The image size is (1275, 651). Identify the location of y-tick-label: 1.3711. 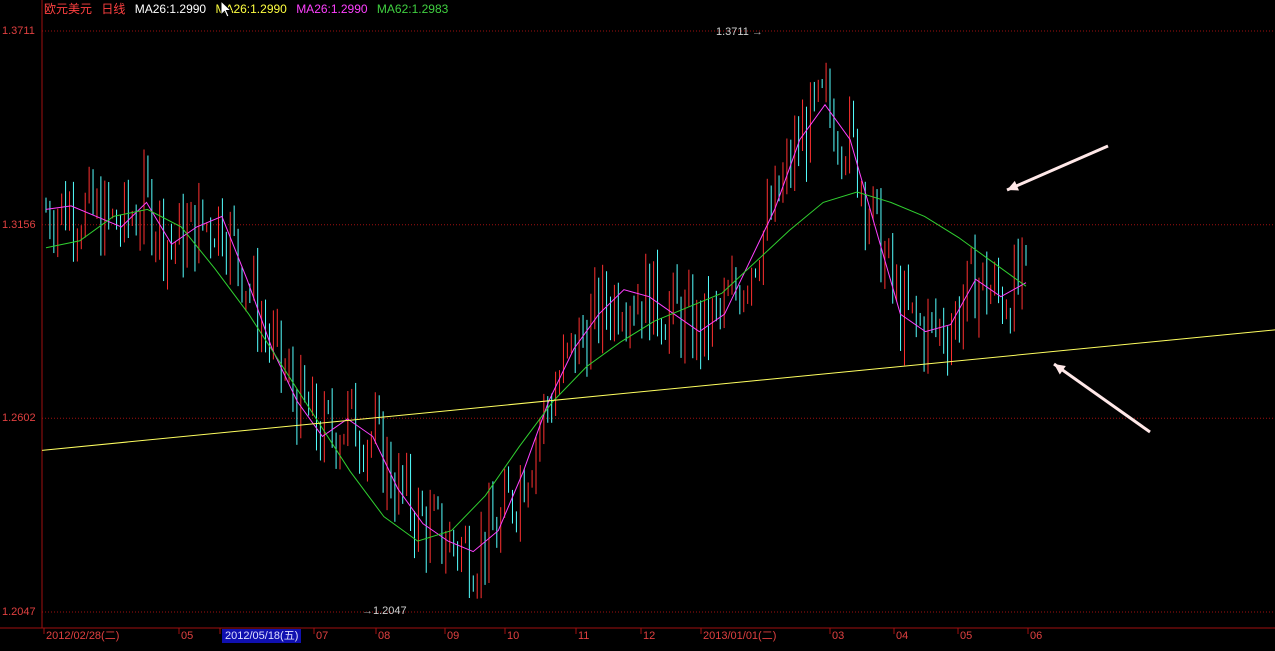
(18, 31).